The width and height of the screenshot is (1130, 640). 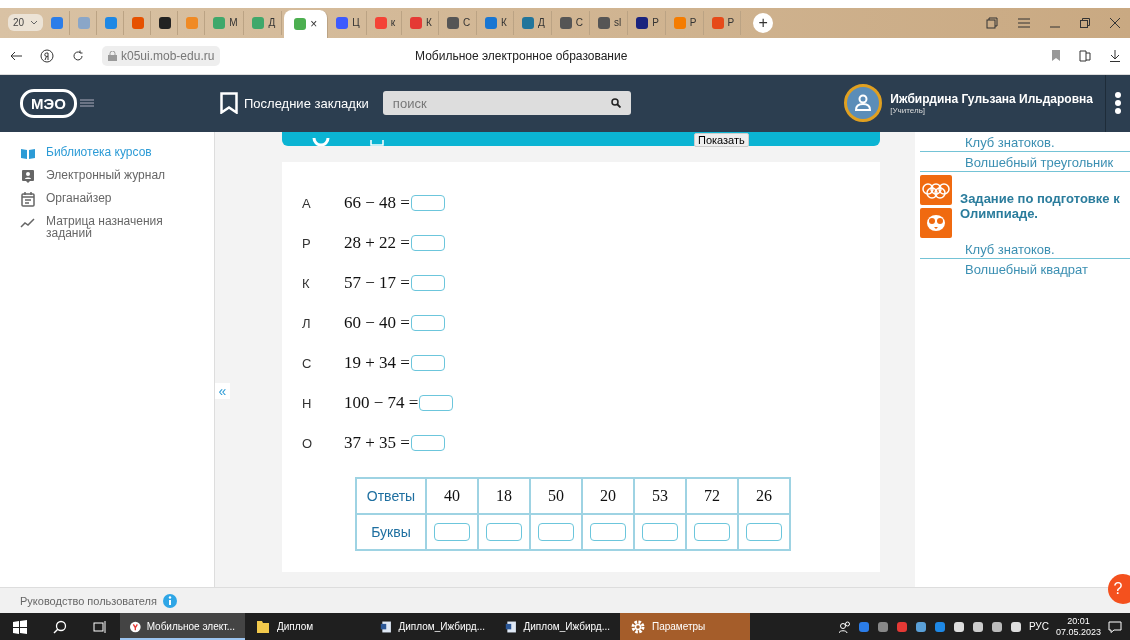 What do you see at coordinates (107, 226) in the screenshot?
I see `sidebar-item: Матрица назначения заданий` at bounding box center [107, 226].